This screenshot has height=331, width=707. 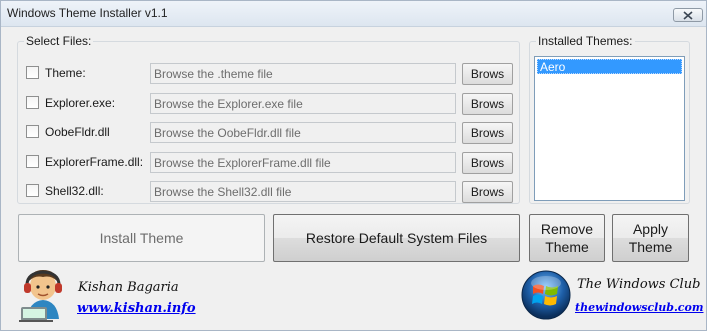 What do you see at coordinates (87, 13) in the screenshot?
I see `window-title: Windows Theme Installer v1.1` at bounding box center [87, 13].